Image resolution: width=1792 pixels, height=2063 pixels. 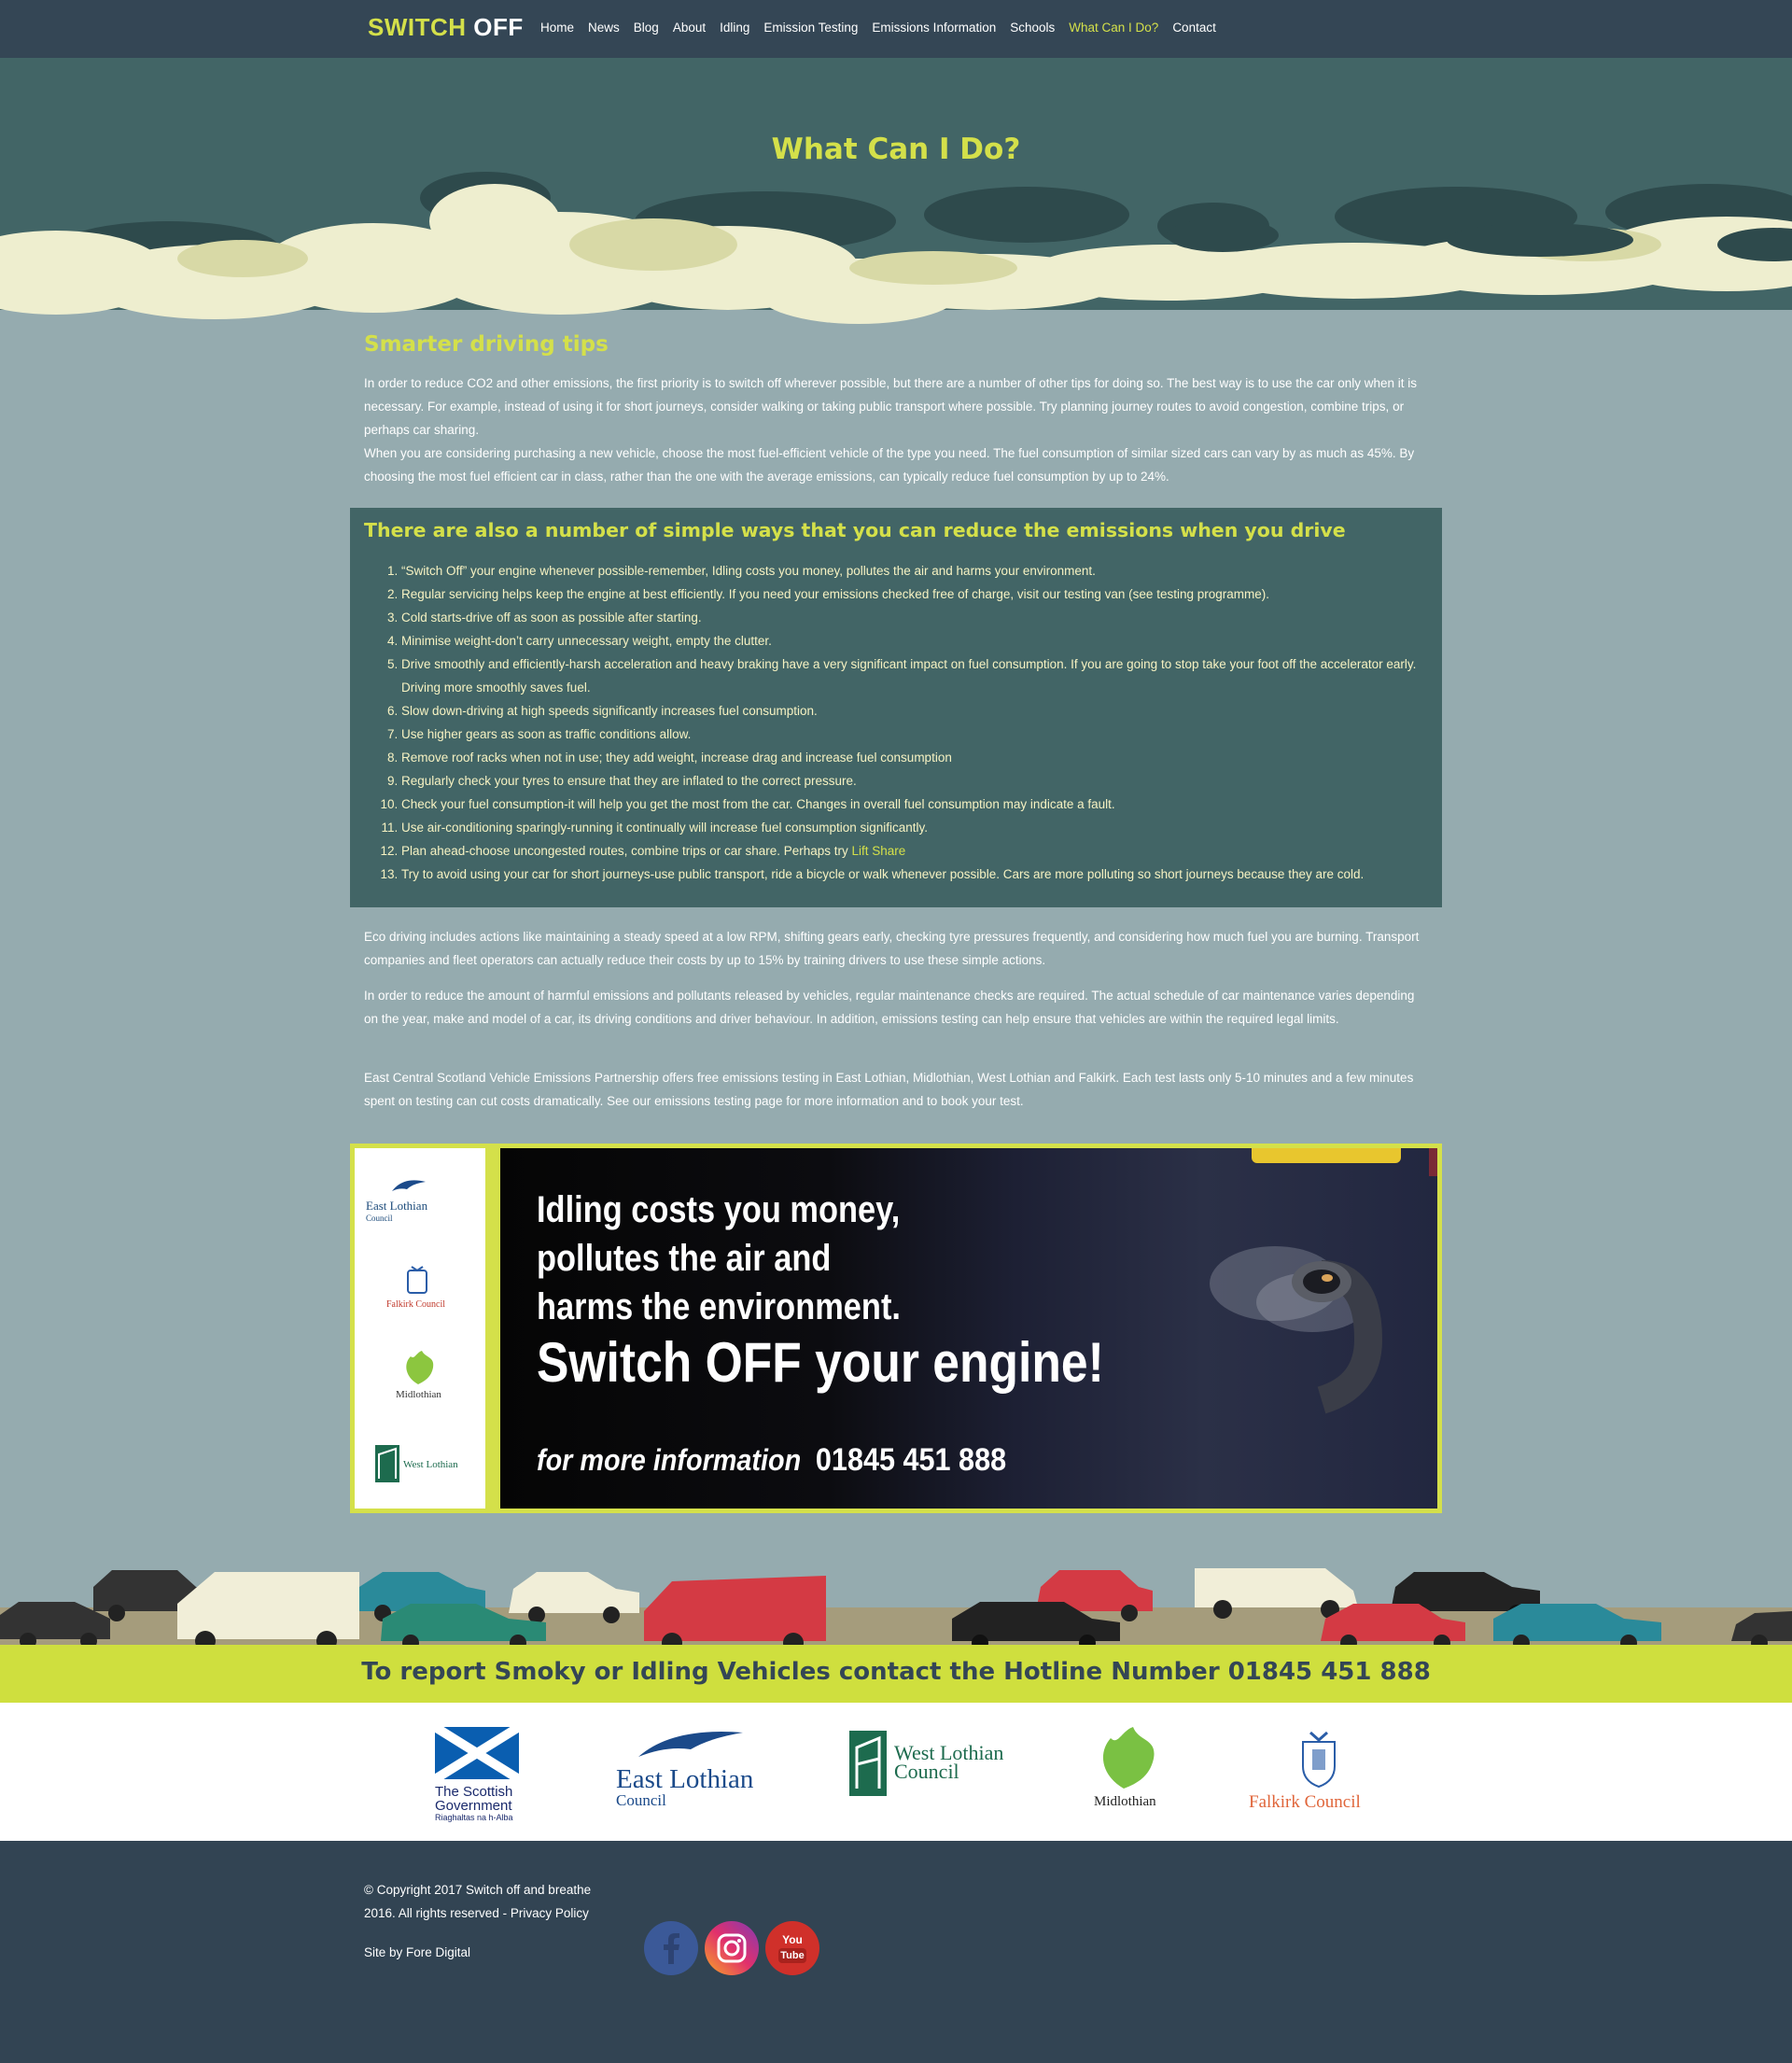 What do you see at coordinates (499, 27) in the screenshot?
I see `logo-off: OFF` at bounding box center [499, 27].